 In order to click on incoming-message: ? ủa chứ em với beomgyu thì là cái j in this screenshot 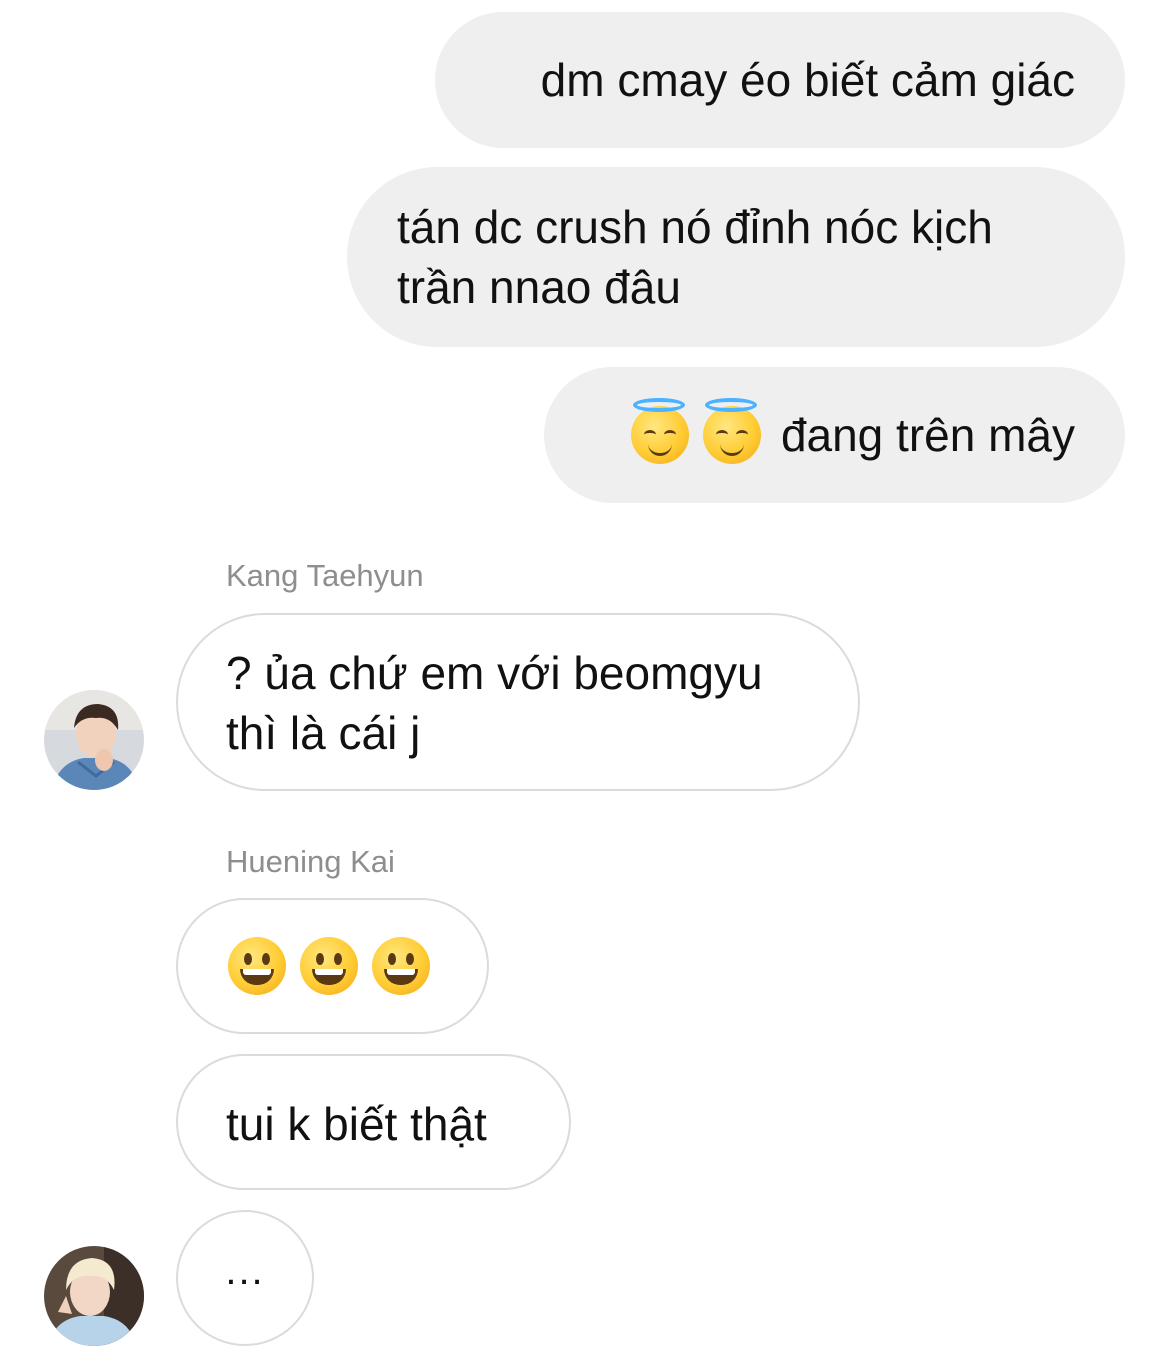, I will do `click(518, 702)`.